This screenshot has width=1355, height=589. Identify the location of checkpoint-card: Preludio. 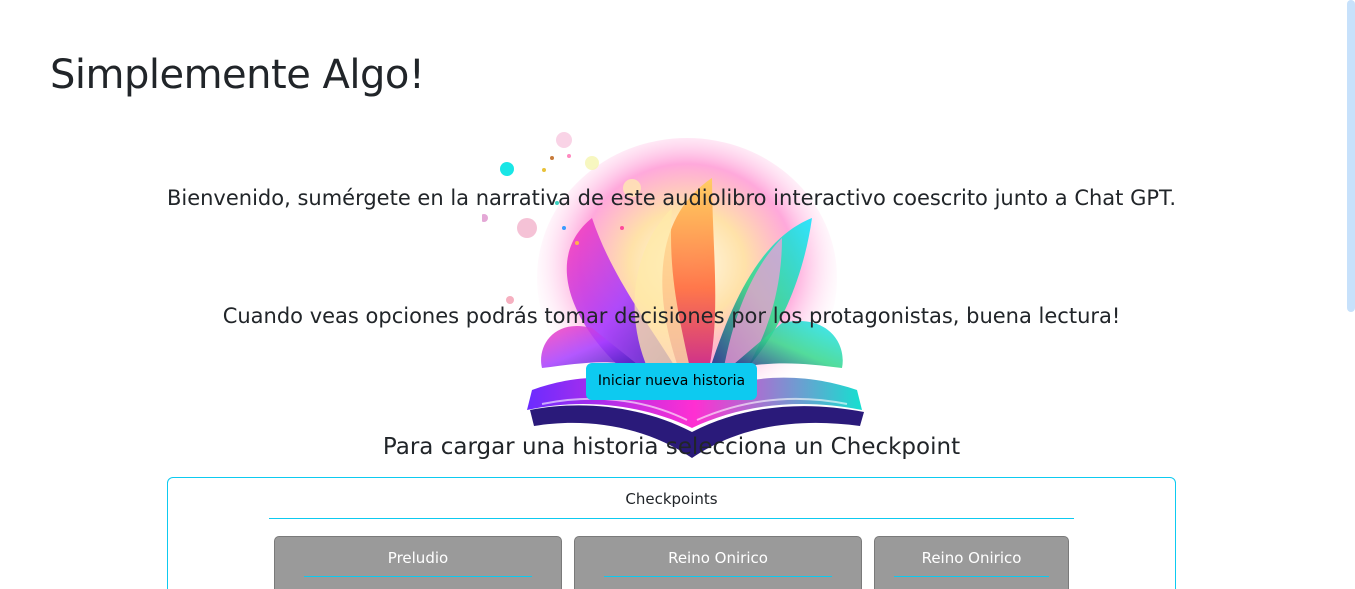
(418, 562).